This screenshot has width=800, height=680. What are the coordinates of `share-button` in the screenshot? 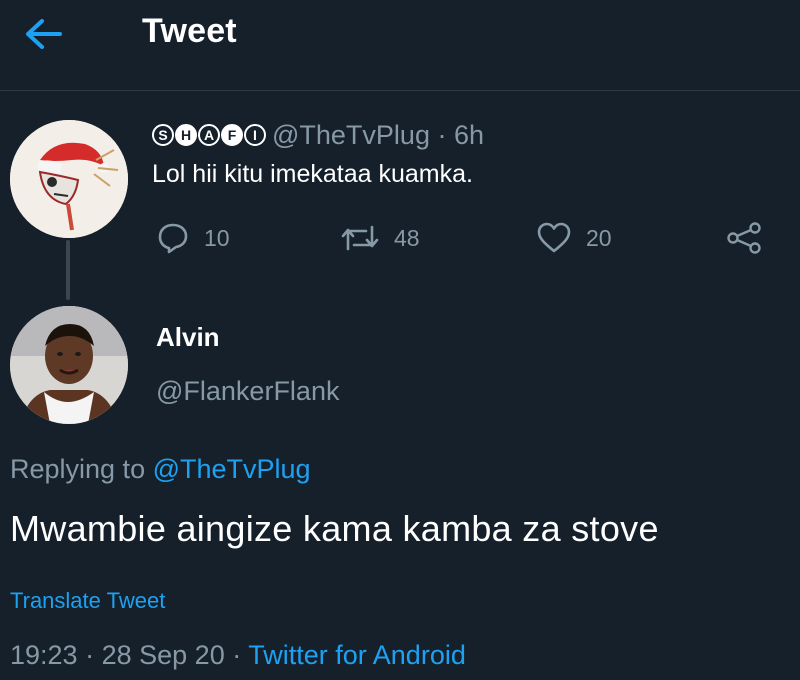 It's located at (744, 238).